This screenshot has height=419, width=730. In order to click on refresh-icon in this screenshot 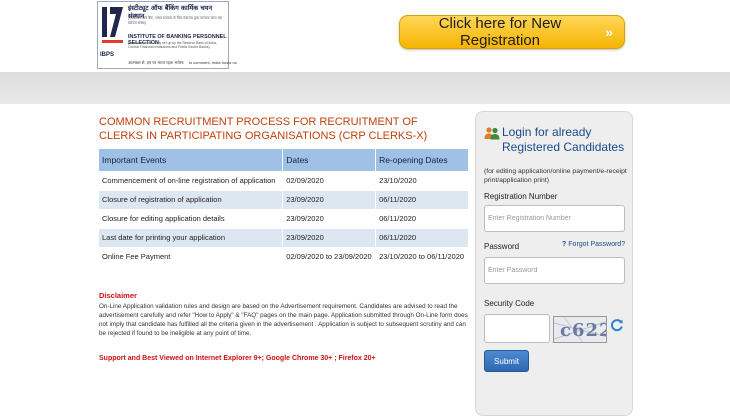, I will do `click(617, 325)`.